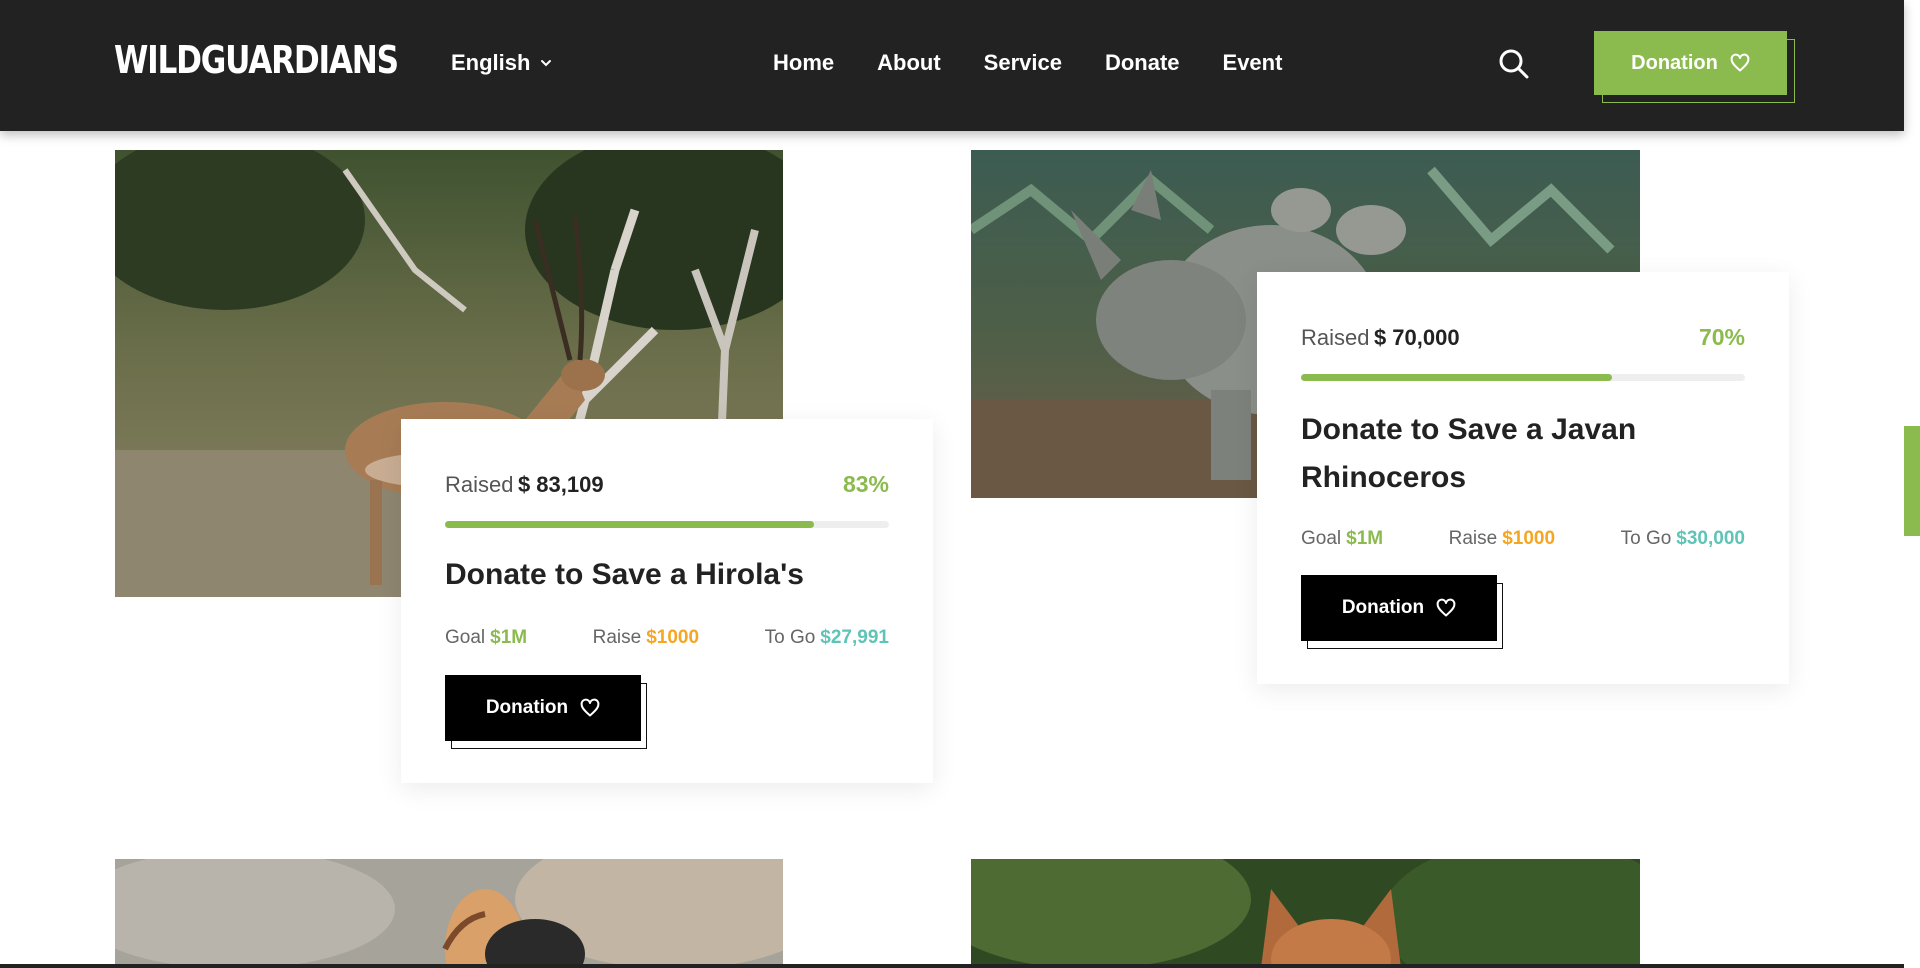 The height and width of the screenshot is (968, 1920). I want to click on nav-donate: Donate, so click(1142, 63).